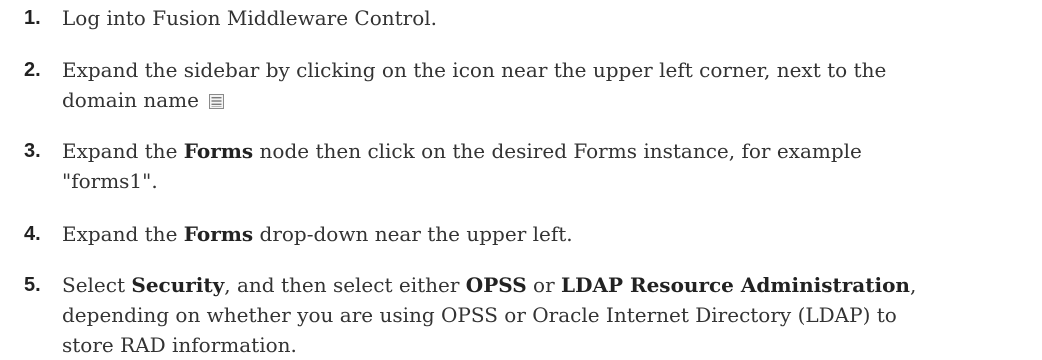 The width and height of the screenshot is (1042, 360). I want to click on step-number: 5., so click(32, 285).